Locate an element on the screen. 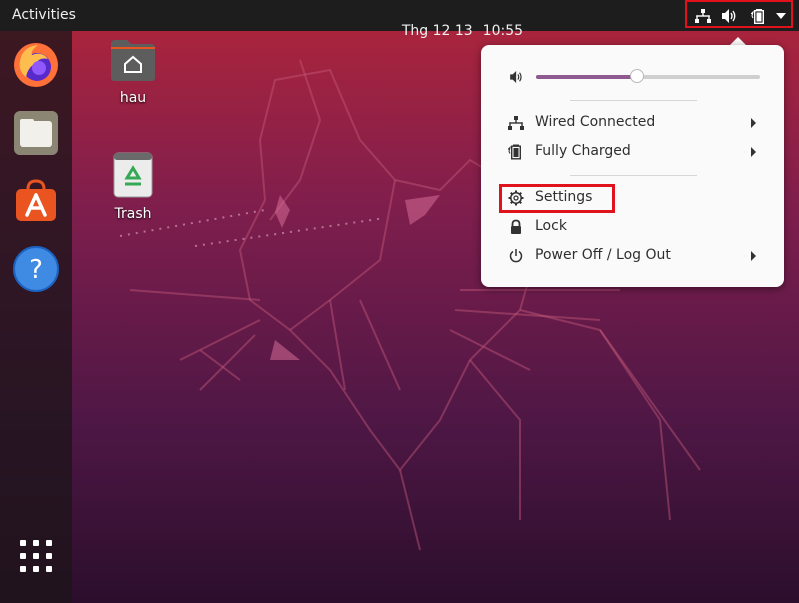 The width and height of the screenshot is (799, 603). desktop-icon-label: hau is located at coordinates (133, 98).